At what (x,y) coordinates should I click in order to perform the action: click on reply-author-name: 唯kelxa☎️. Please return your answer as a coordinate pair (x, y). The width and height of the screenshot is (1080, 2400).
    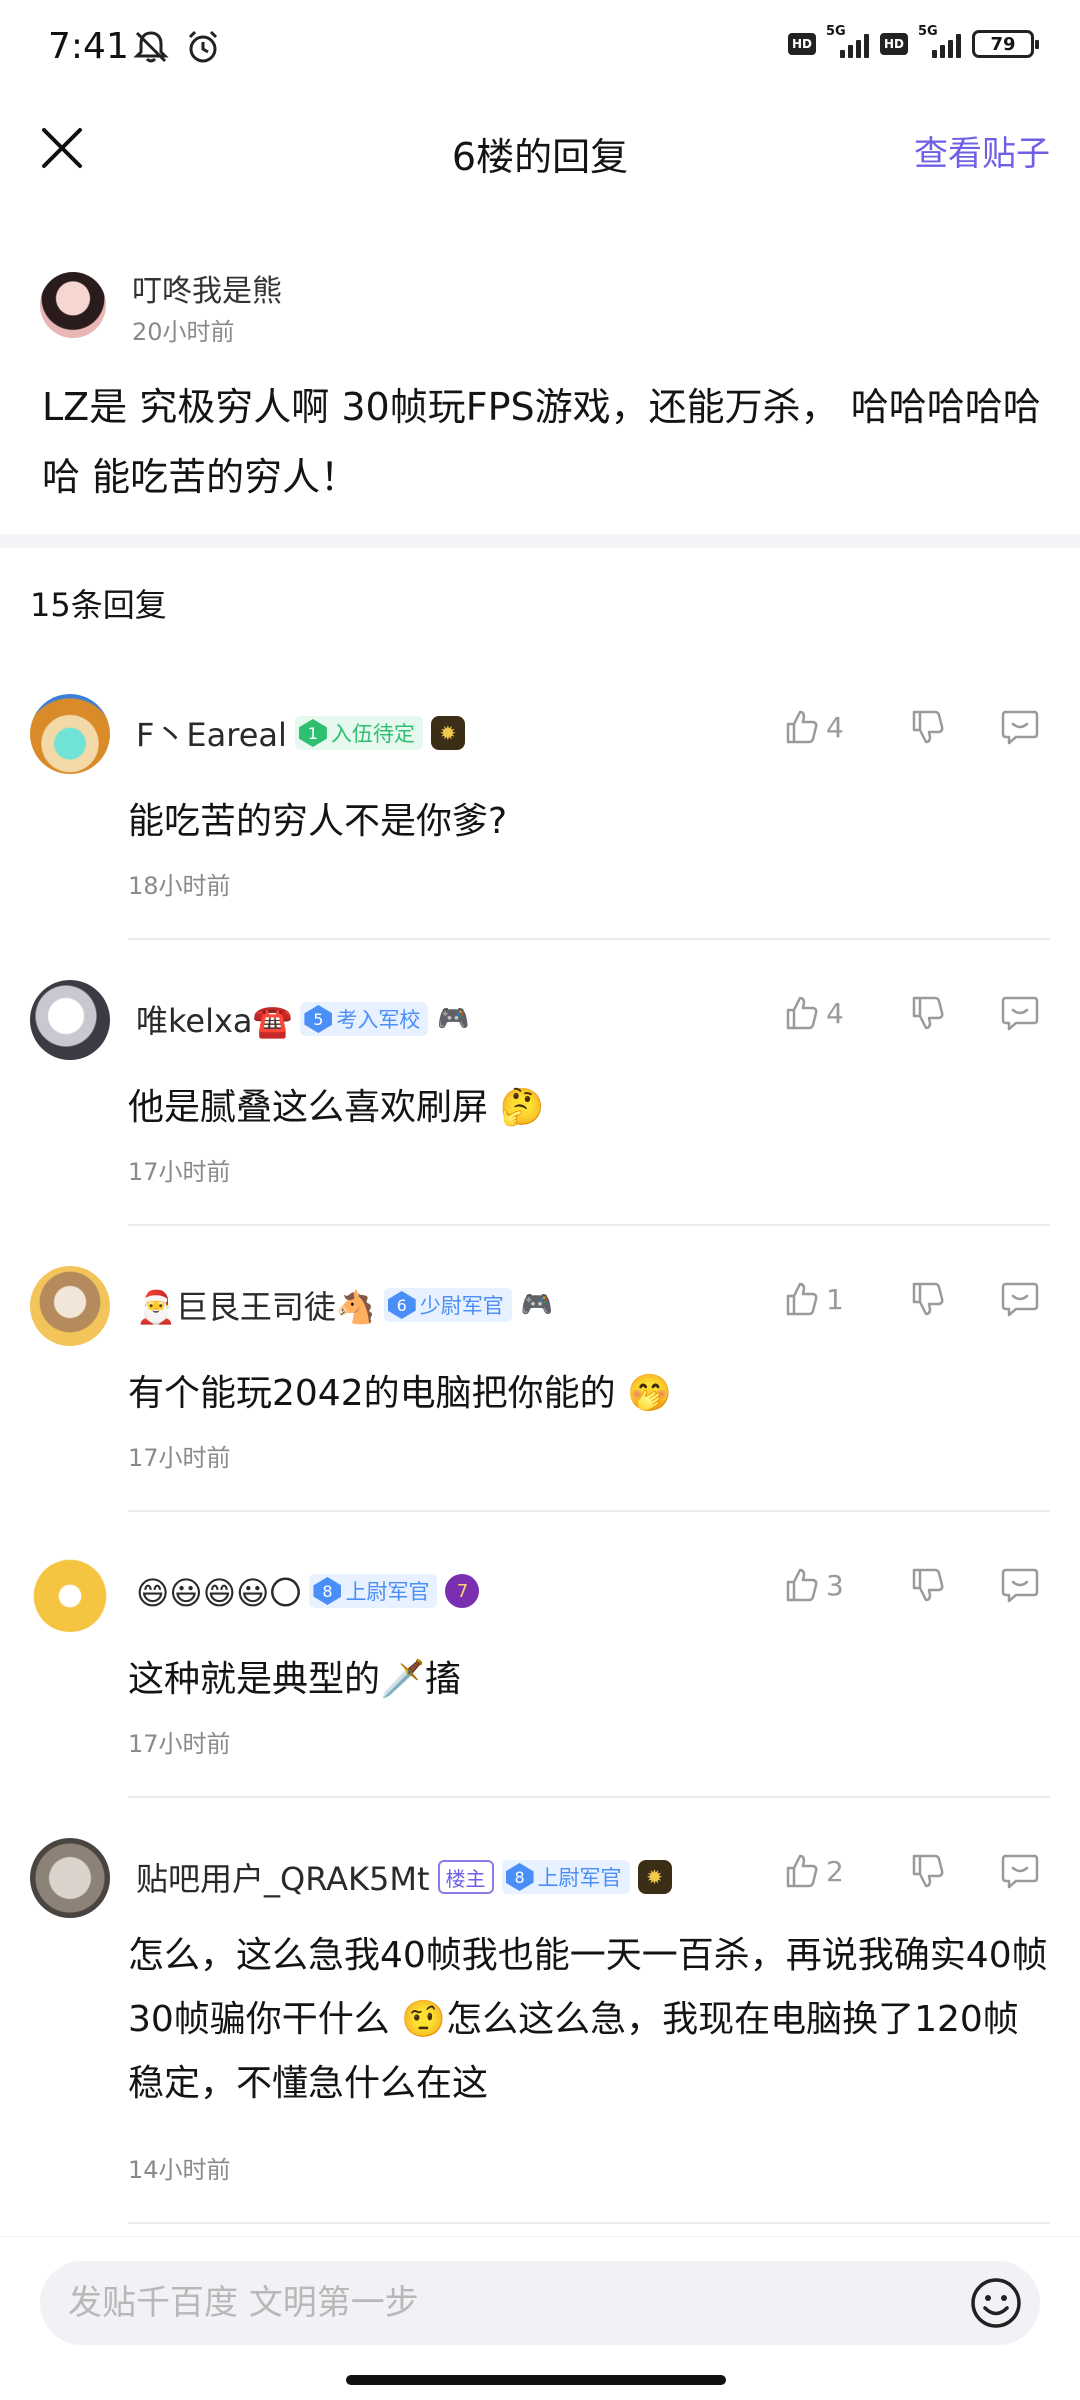
    Looking at the image, I should click on (214, 1019).